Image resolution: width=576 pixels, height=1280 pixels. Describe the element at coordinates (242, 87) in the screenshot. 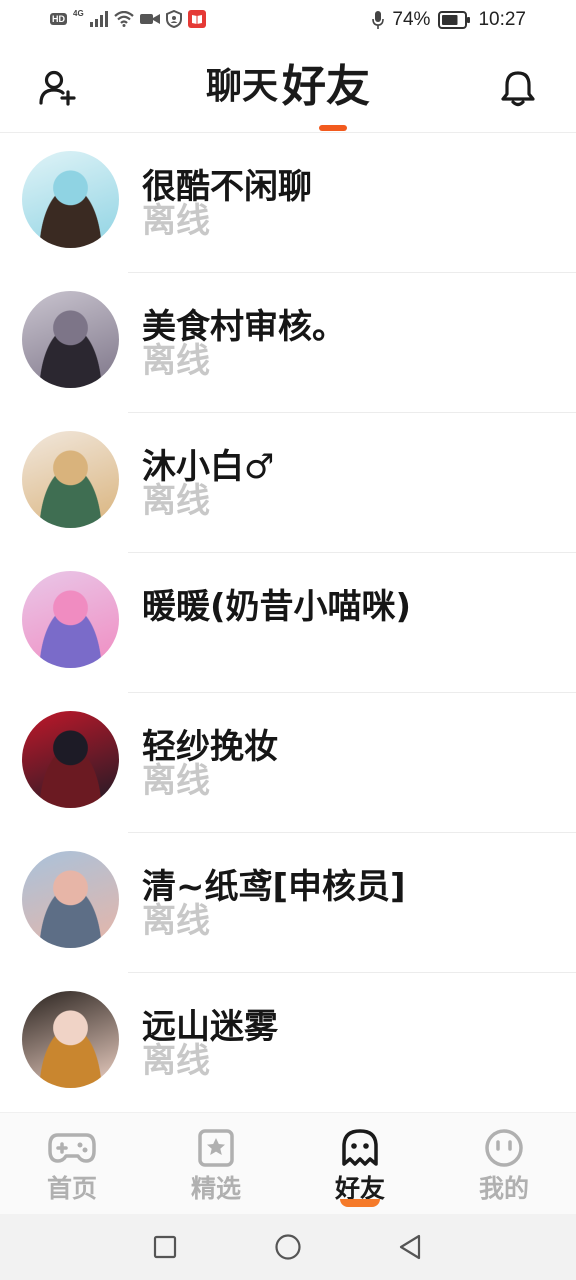

I see `tab-chat: 聊天` at that location.